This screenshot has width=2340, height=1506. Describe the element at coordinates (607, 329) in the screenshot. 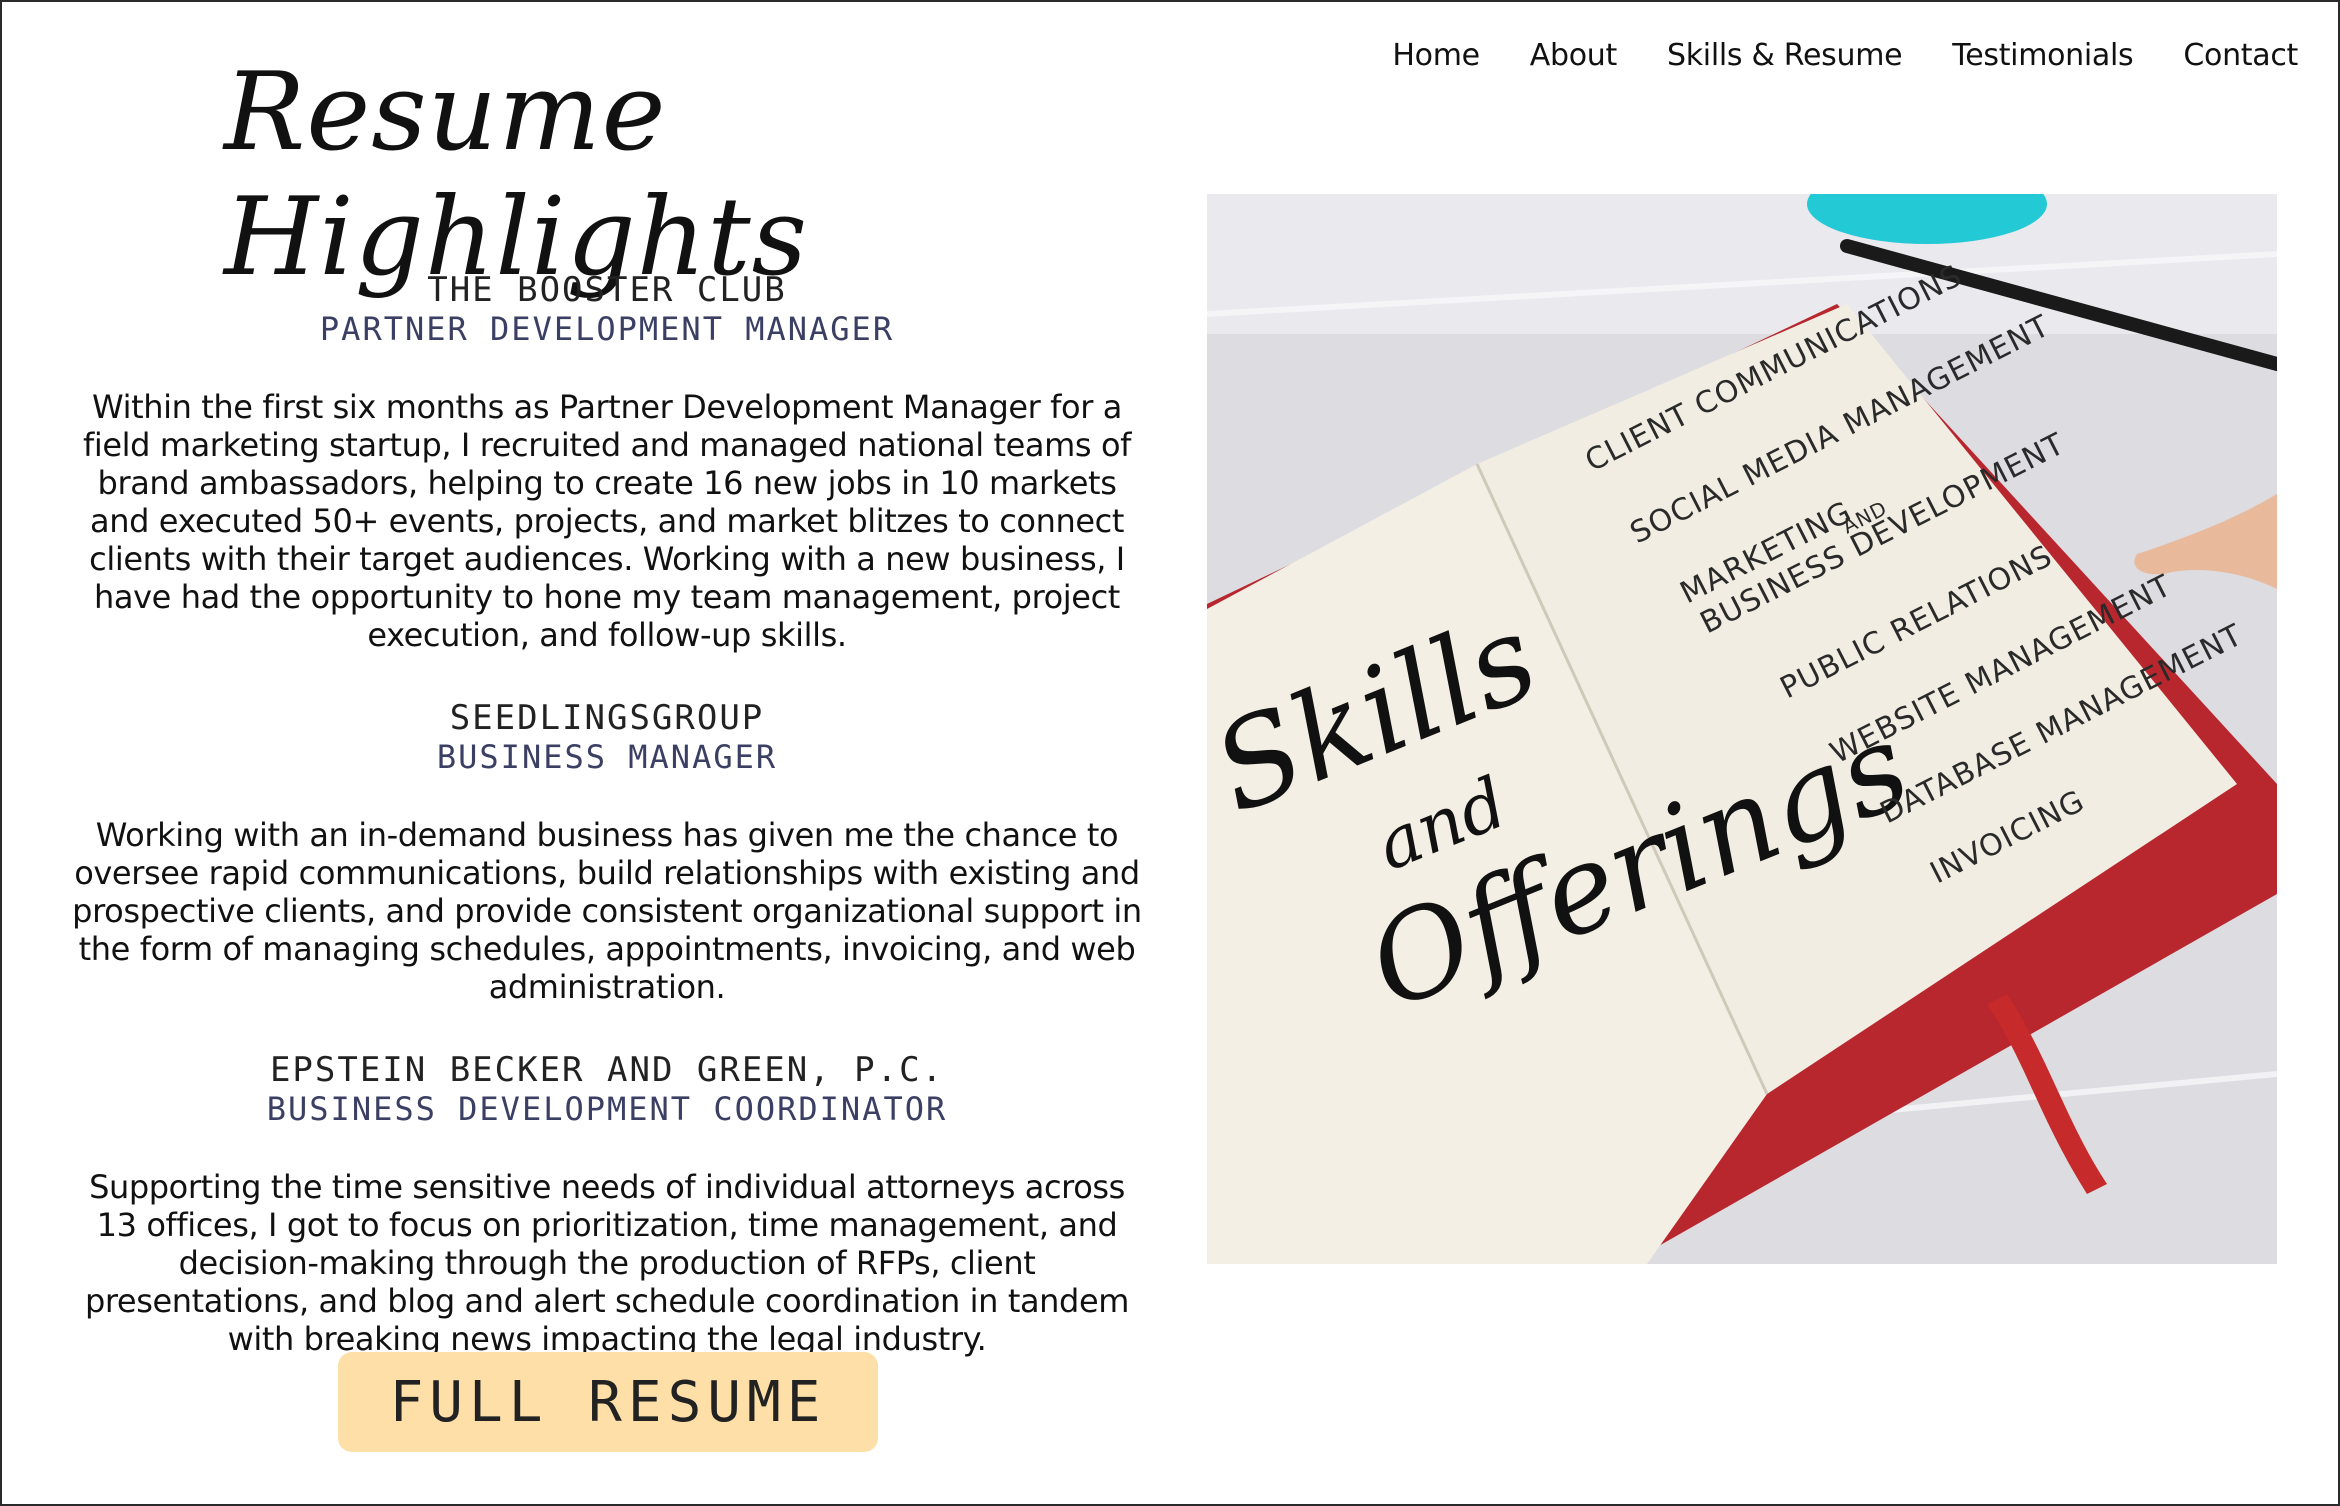

I see `job-role: PARTNER DEVELOPMENT MANAGER` at that location.